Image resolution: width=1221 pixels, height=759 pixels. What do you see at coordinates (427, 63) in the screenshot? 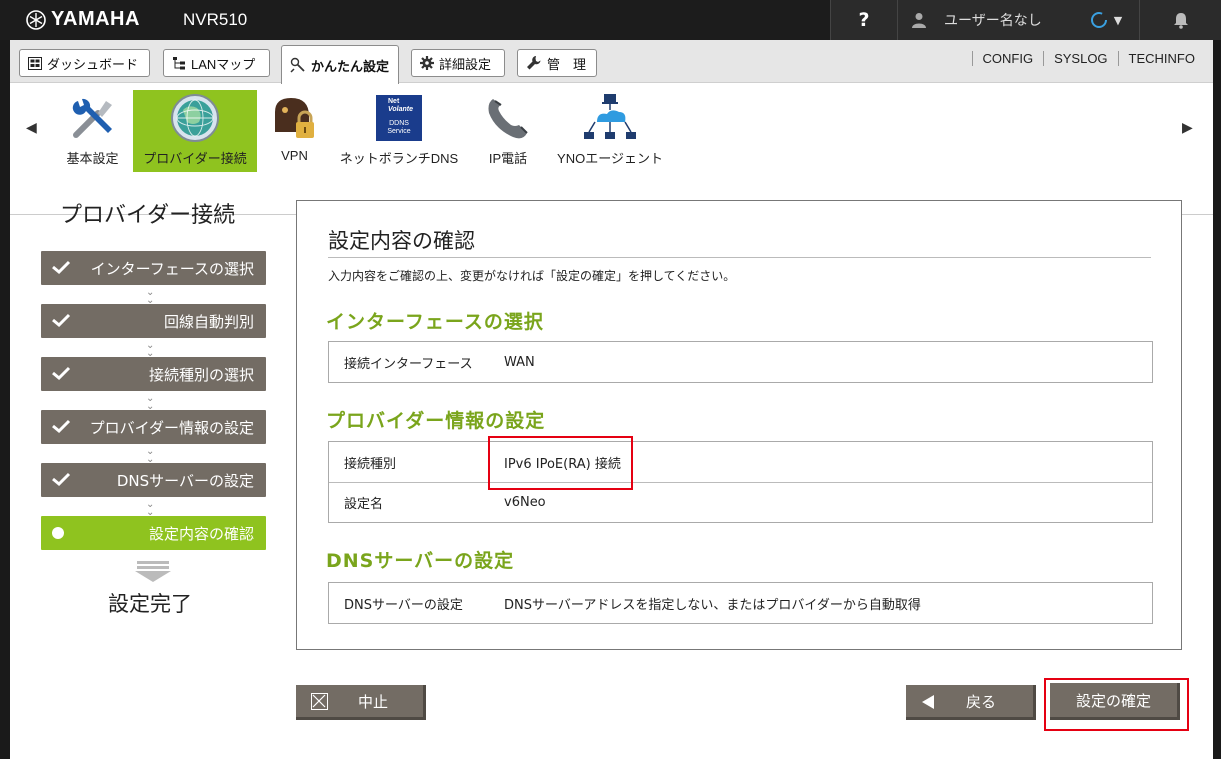
I see `gear-icon` at bounding box center [427, 63].